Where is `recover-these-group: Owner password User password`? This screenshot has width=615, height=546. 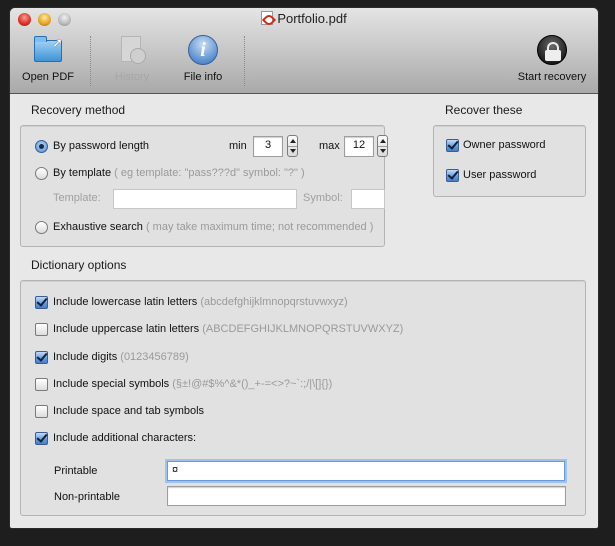 recover-these-group: Owner password User password is located at coordinates (509, 161).